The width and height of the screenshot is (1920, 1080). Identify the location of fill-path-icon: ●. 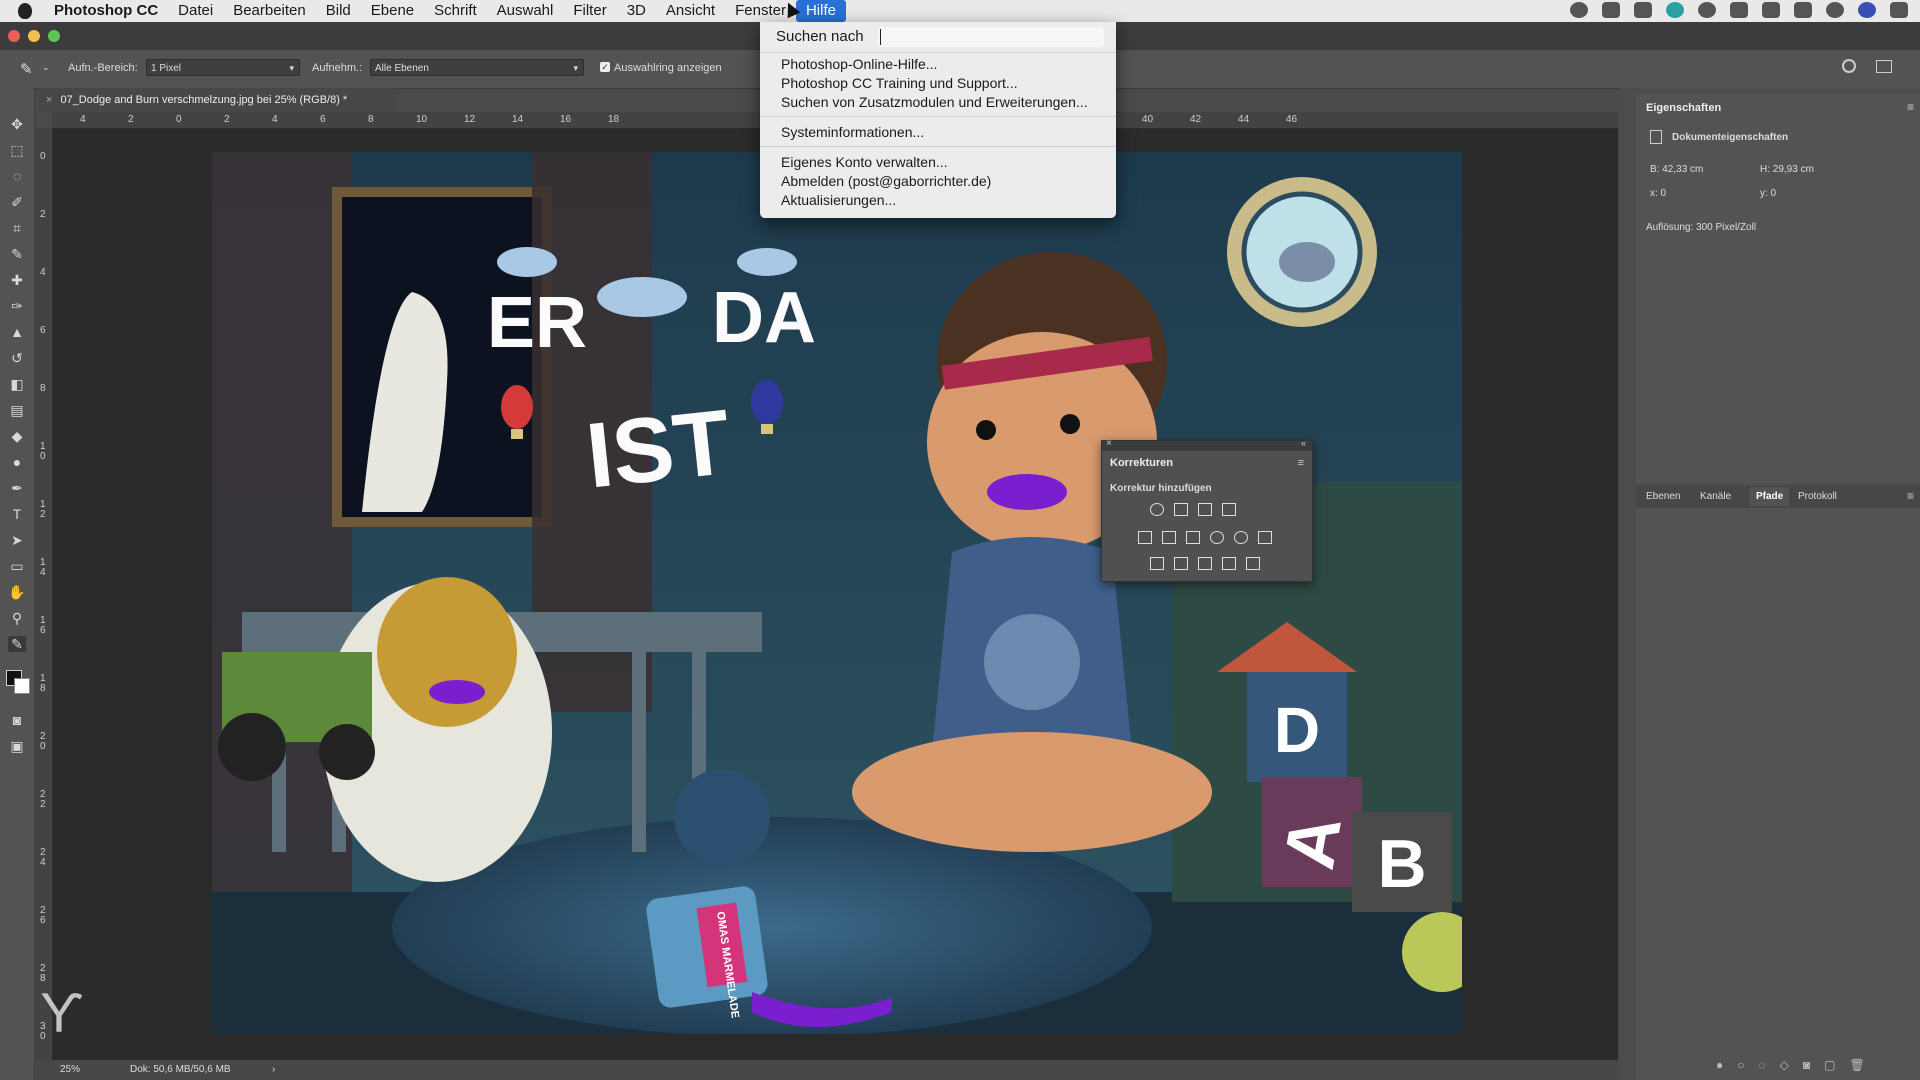
(1719, 1065).